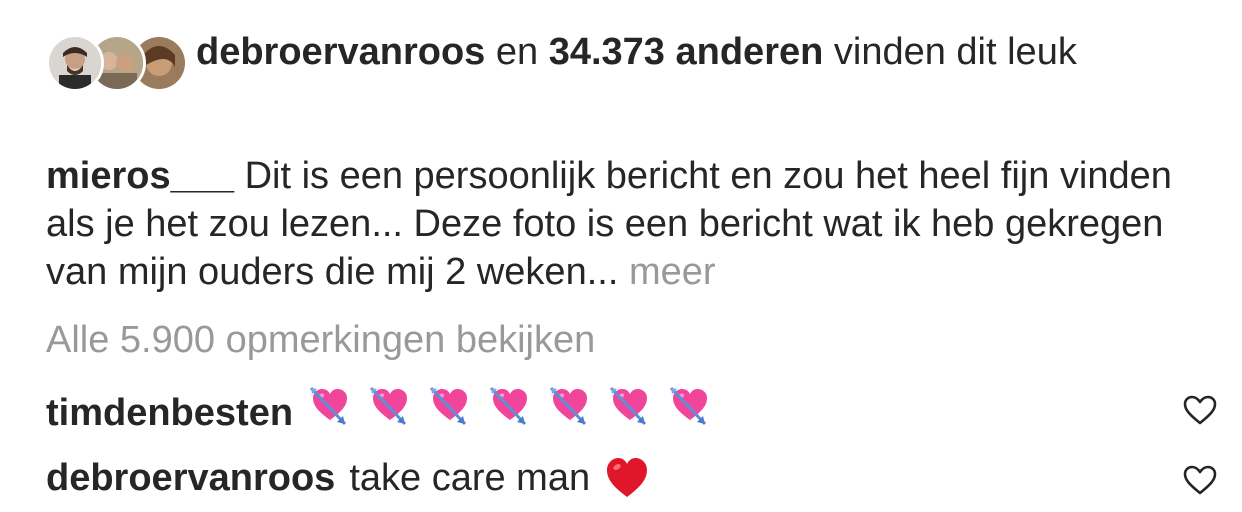 Image resolution: width=1242 pixels, height=512 pixels. What do you see at coordinates (190, 478) in the screenshot?
I see `comment-username: debroervanroos` at bounding box center [190, 478].